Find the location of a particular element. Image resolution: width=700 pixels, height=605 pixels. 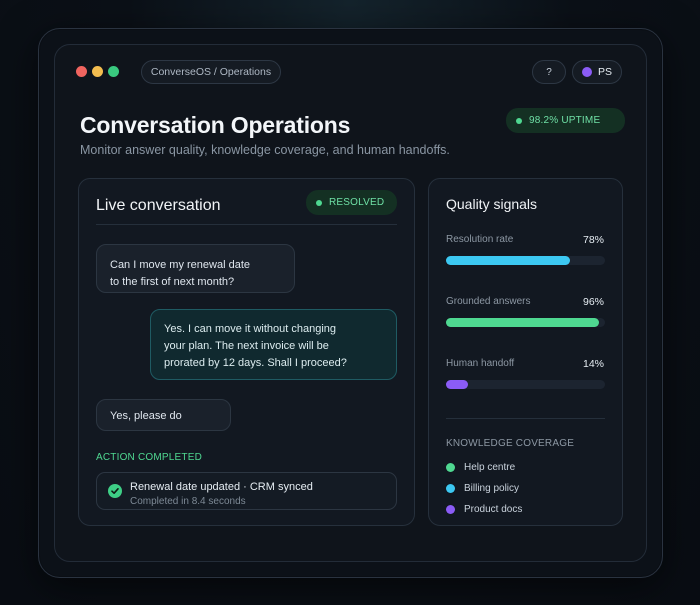

coverage-item: Help centre is located at coordinates (480, 467).